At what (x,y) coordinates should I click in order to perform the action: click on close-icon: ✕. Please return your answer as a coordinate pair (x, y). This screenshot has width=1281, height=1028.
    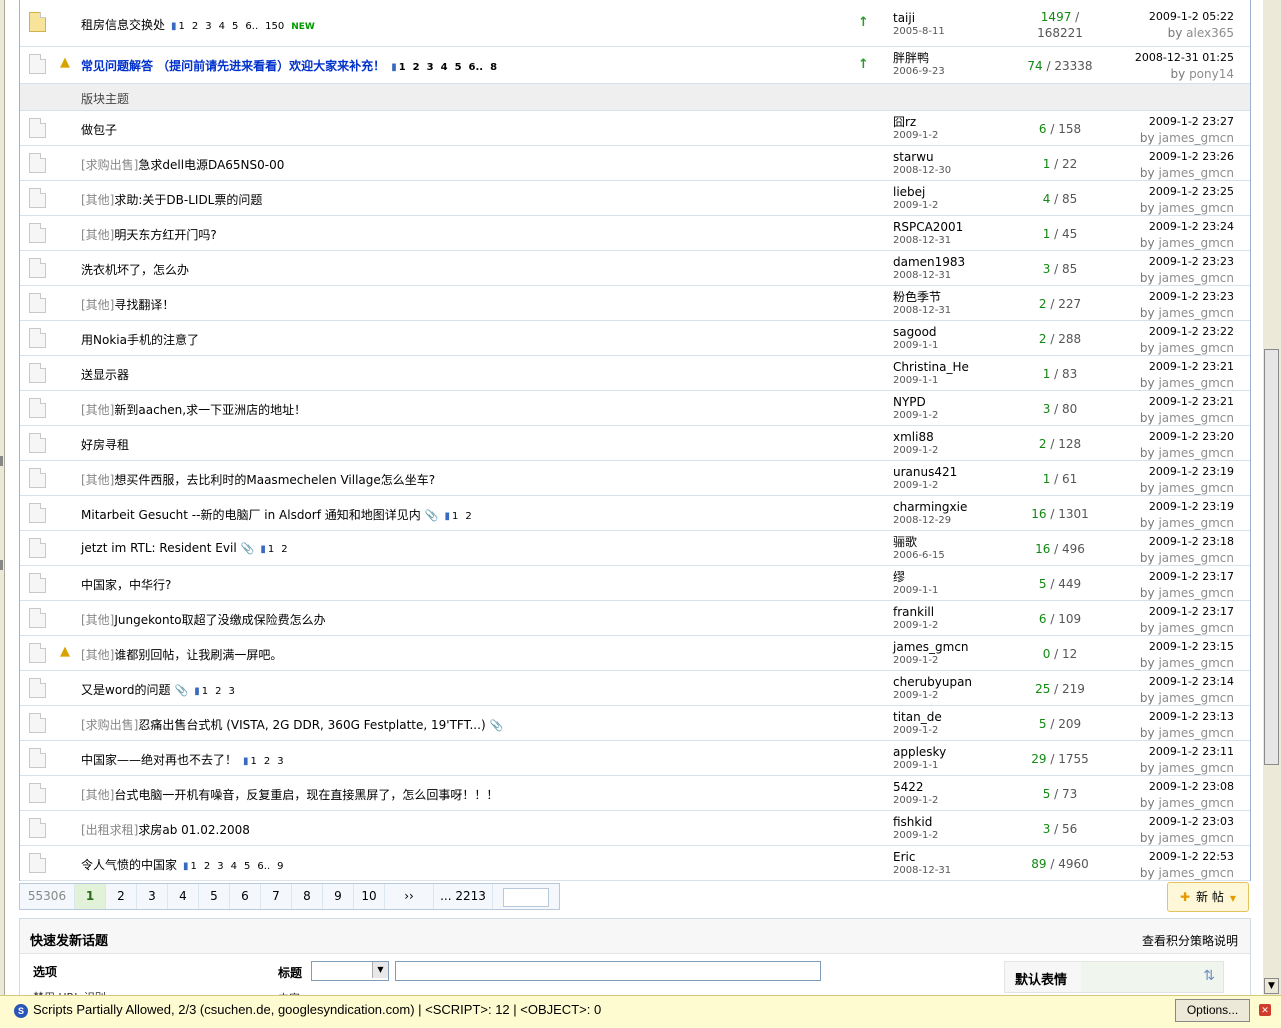
    Looking at the image, I should click on (1265, 1010).